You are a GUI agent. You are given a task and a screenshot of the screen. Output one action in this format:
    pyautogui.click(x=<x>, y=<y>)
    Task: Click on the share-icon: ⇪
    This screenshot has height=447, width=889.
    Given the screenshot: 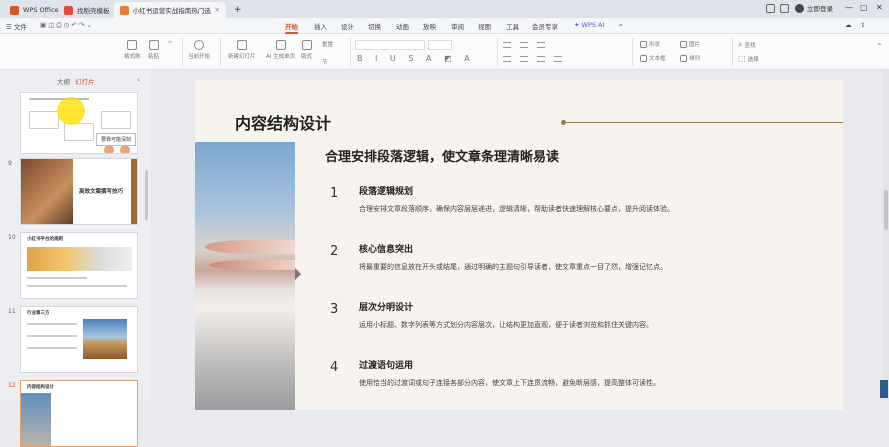 What is the action you would take?
    pyautogui.click(x=862, y=25)
    